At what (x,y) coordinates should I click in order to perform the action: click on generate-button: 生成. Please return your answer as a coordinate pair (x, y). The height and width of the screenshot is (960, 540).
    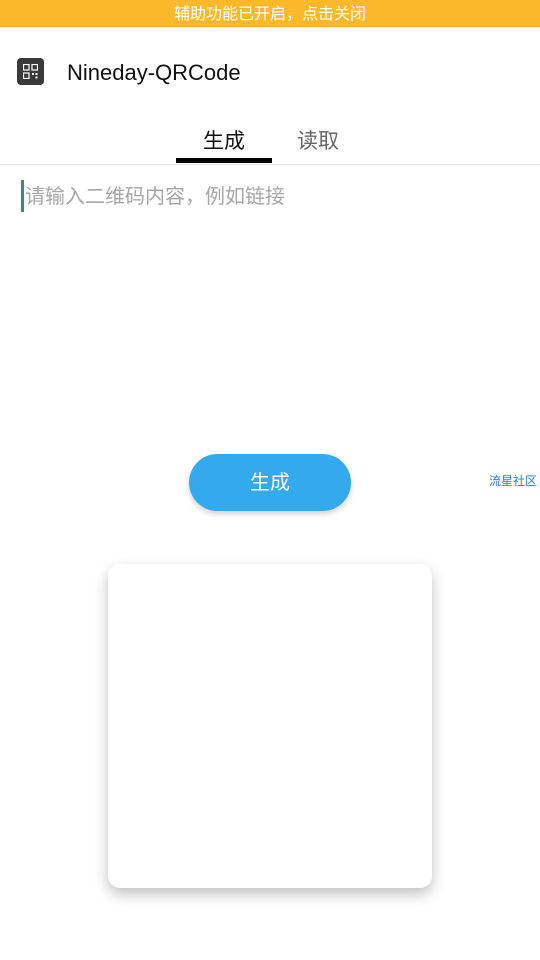
    Looking at the image, I should click on (270, 482).